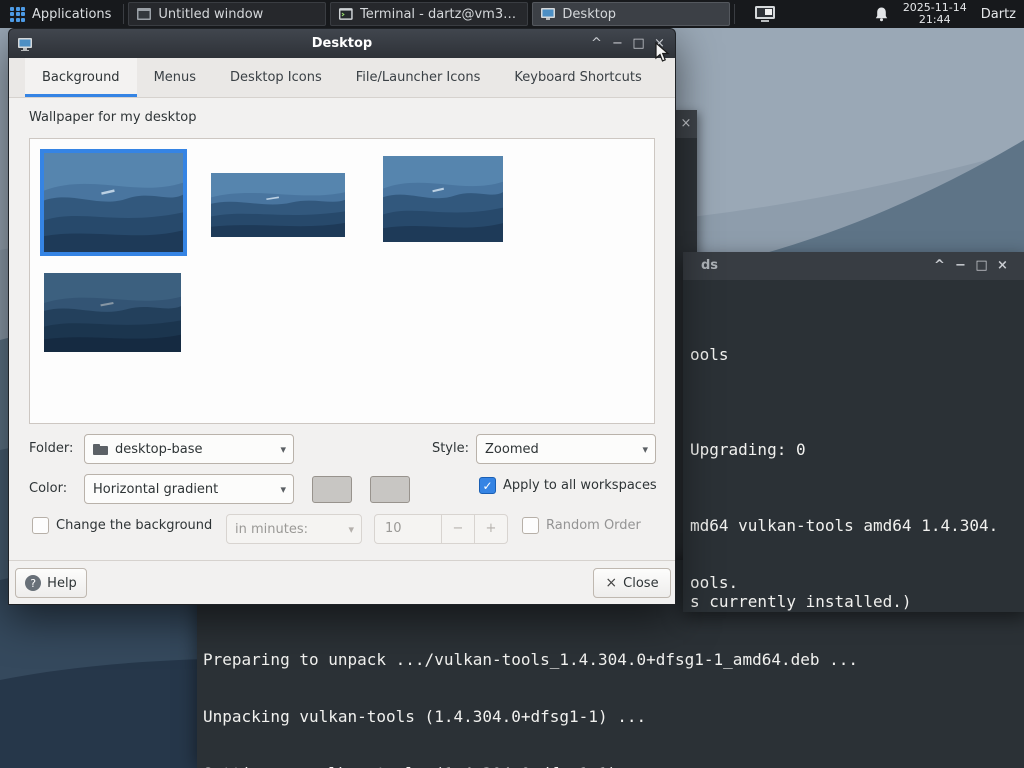  Describe the element at coordinates (934, 19) in the screenshot. I see `clock-time: 21:44` at that location.